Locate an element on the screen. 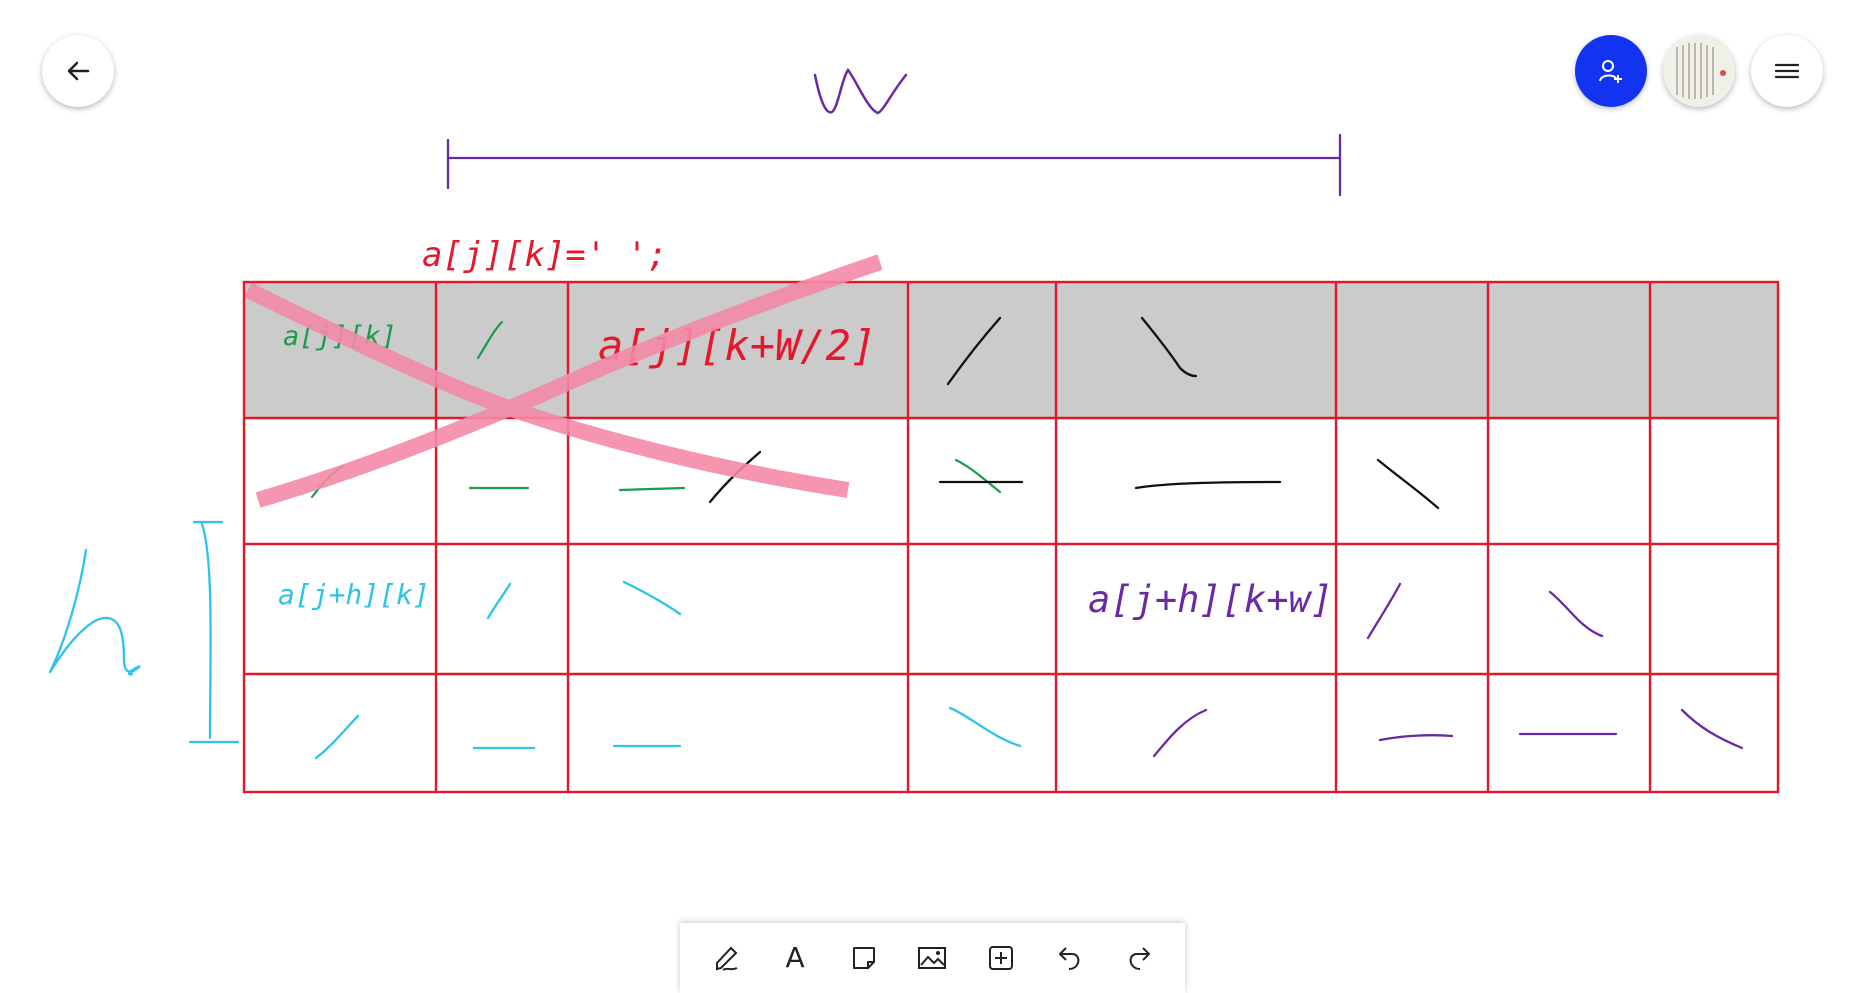 The height and width of the screenshot is (993, 1864). sticky-note-icon is located at coordinates (863, 958).